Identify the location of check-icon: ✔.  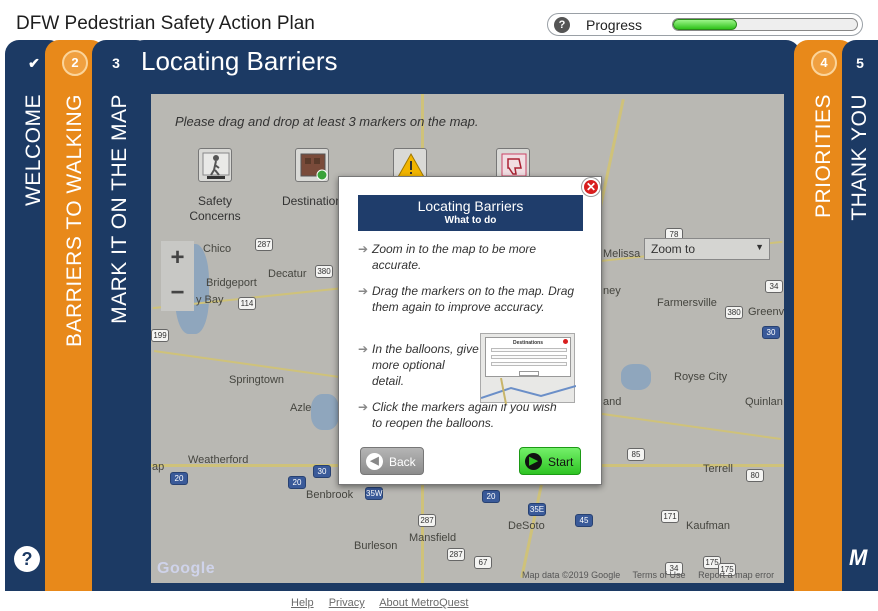
(34, 63).